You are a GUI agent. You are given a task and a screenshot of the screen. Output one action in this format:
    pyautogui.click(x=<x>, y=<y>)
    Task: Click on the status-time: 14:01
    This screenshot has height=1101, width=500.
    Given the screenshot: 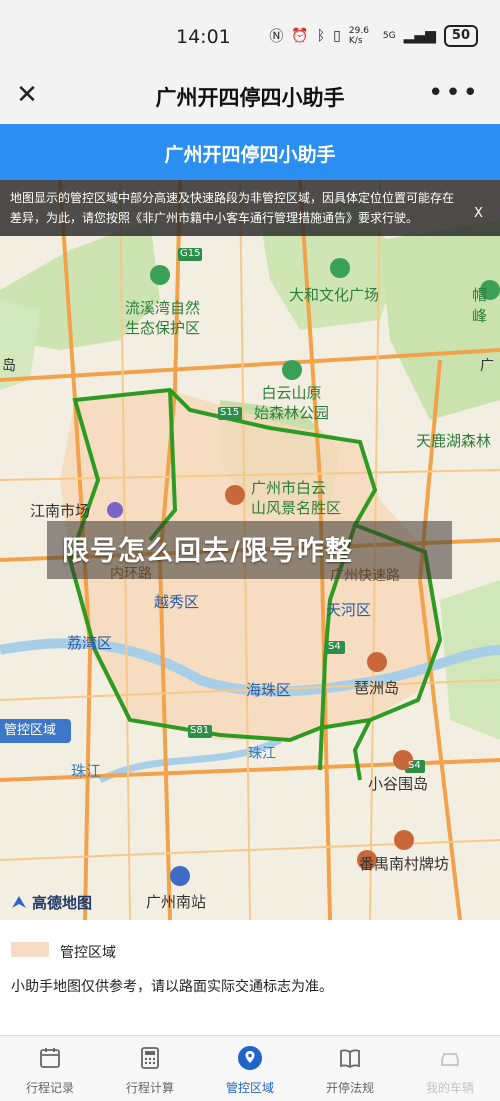 What is the action you would take?
    pyautogui.click(x=203, y=37)
    